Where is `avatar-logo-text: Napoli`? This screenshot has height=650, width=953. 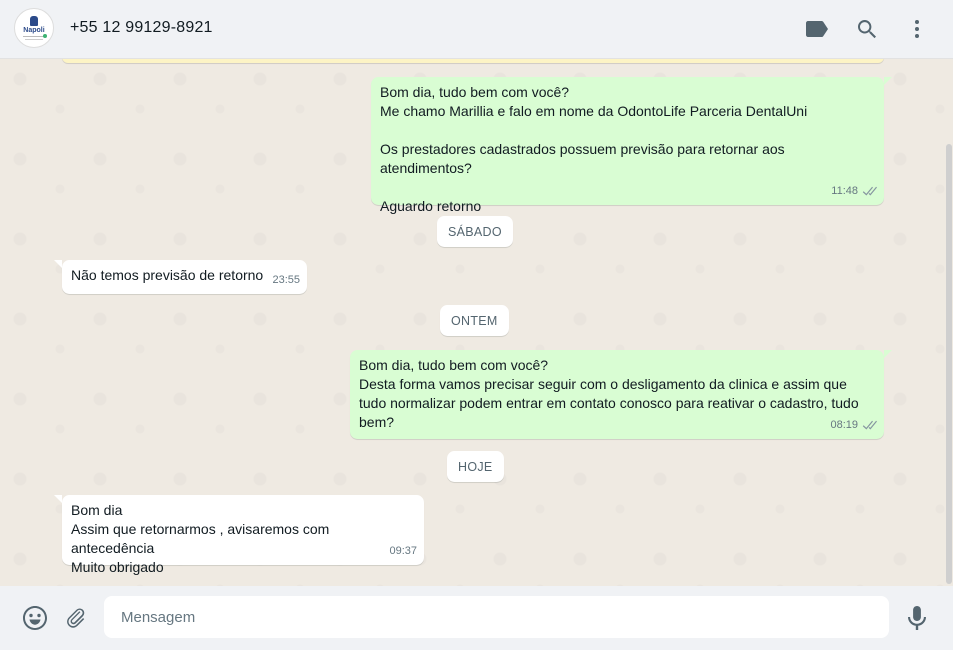 avatar-logo-text: Napoli is located at coordinates (34, 30).